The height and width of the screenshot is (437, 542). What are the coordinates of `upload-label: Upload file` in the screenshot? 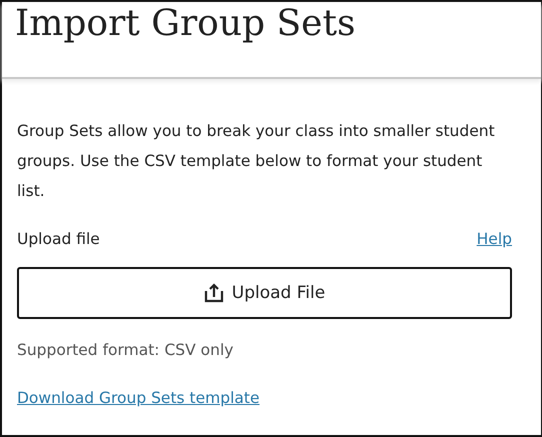 It's located at (58, 239).